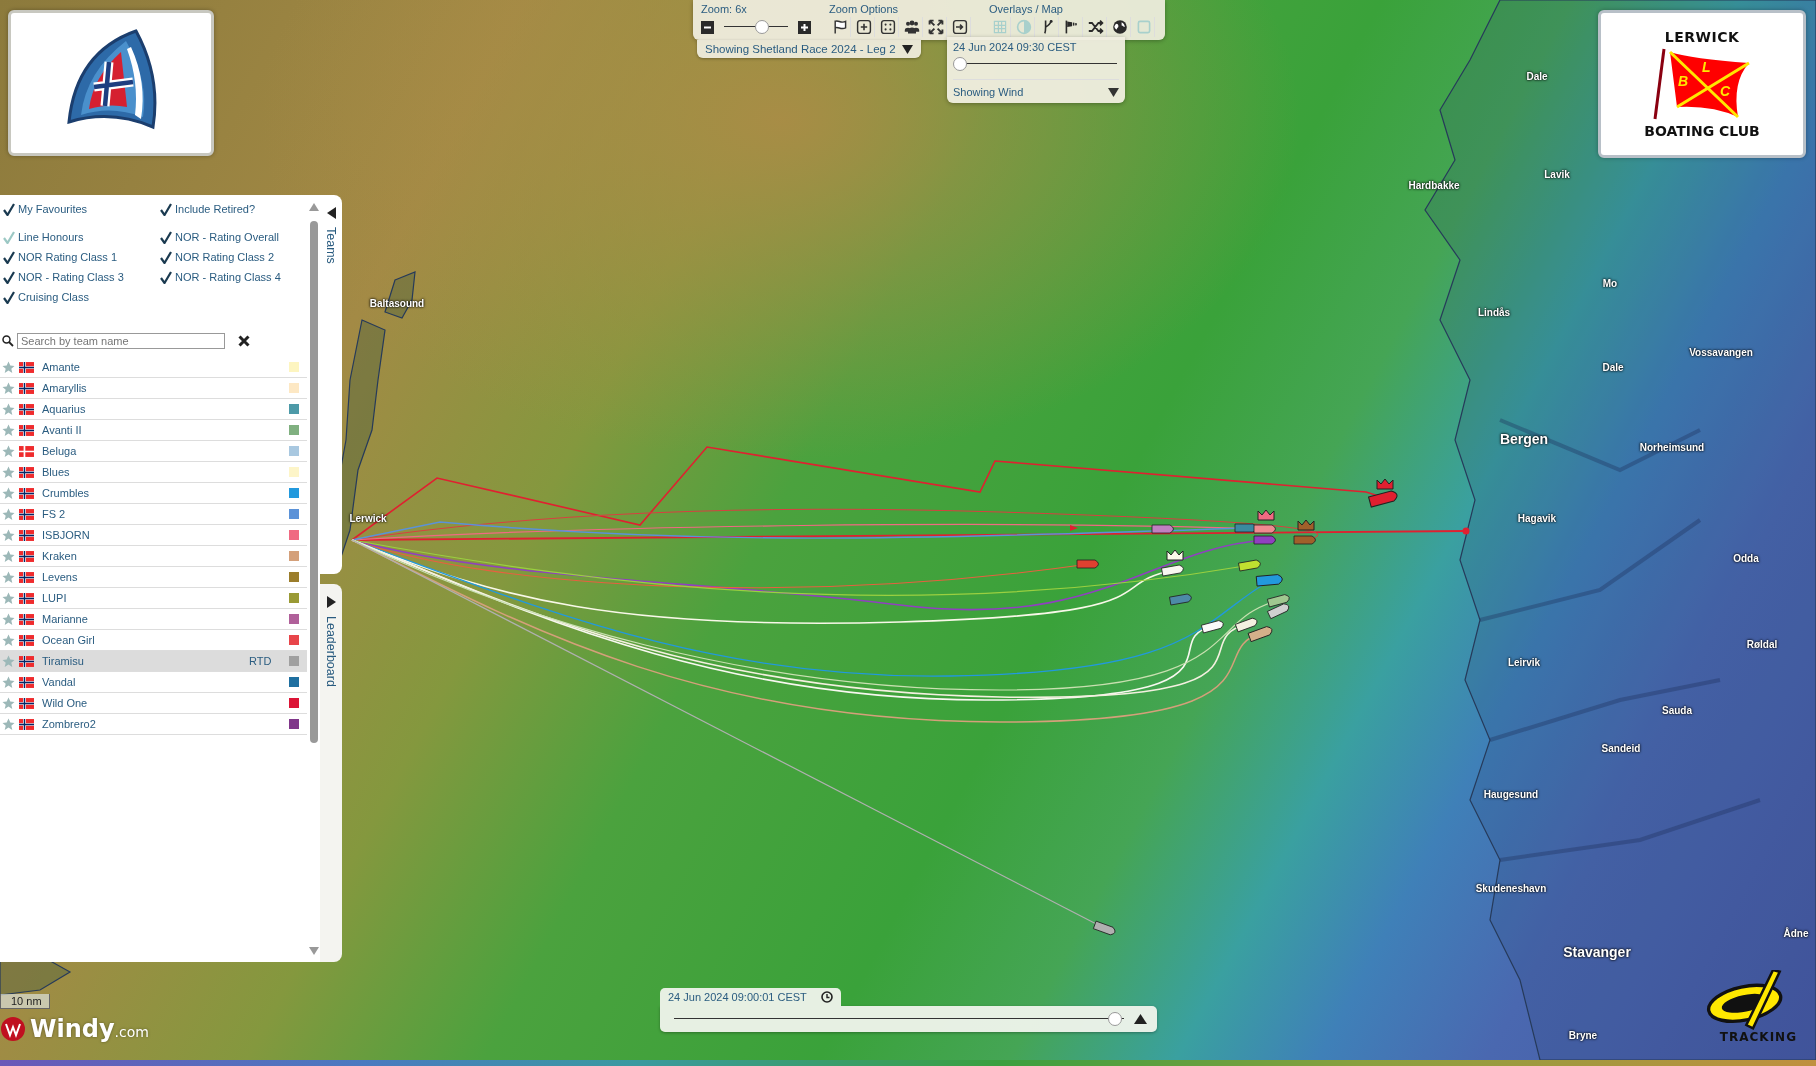  I want to click on plus-icon, so click(804, 27).